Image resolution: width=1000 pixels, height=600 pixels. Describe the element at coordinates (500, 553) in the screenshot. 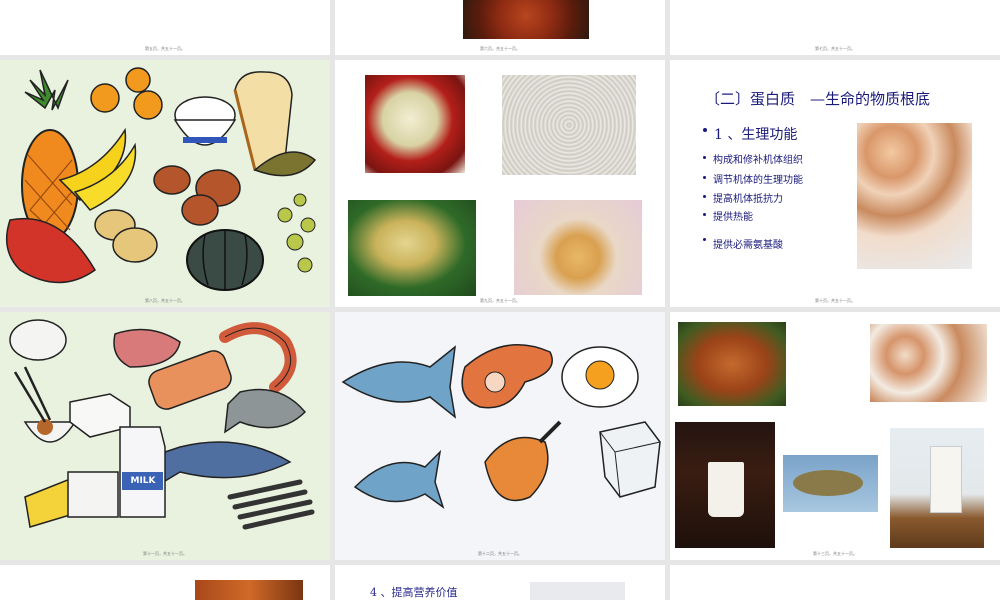

I see `page-number: 第十二页，共五十一页。` at that location.